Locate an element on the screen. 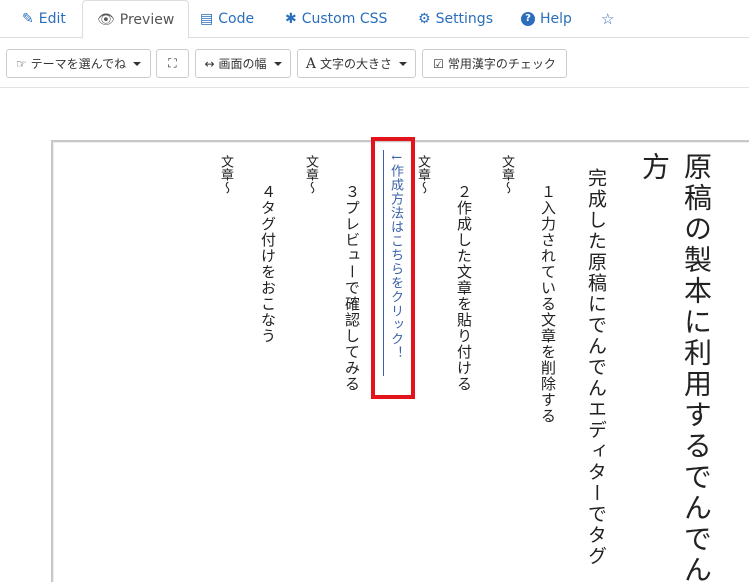  step-4-note: 文章〜 is located at coordinates (225, 174).